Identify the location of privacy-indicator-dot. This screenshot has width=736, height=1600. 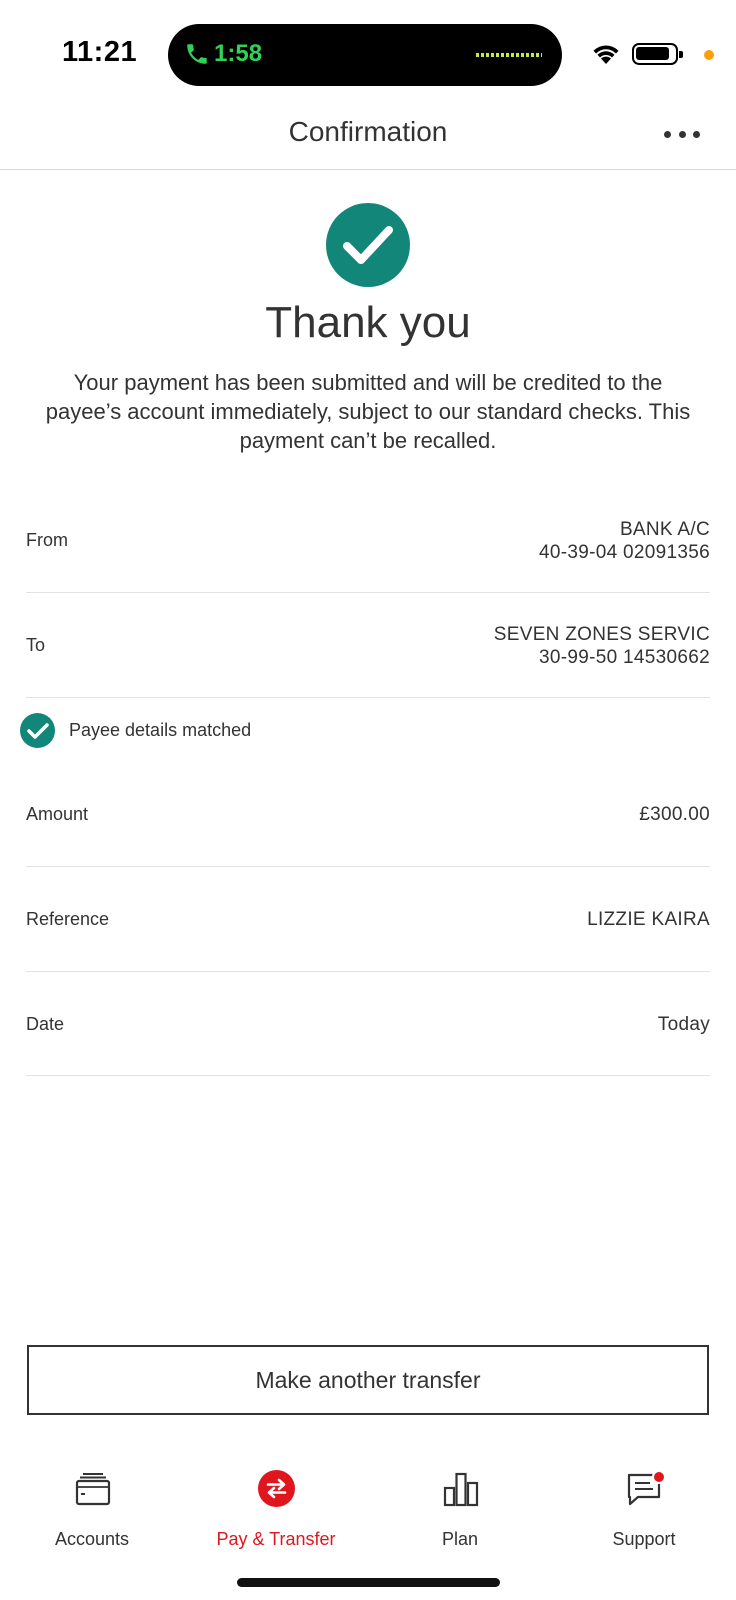
(709, 55).